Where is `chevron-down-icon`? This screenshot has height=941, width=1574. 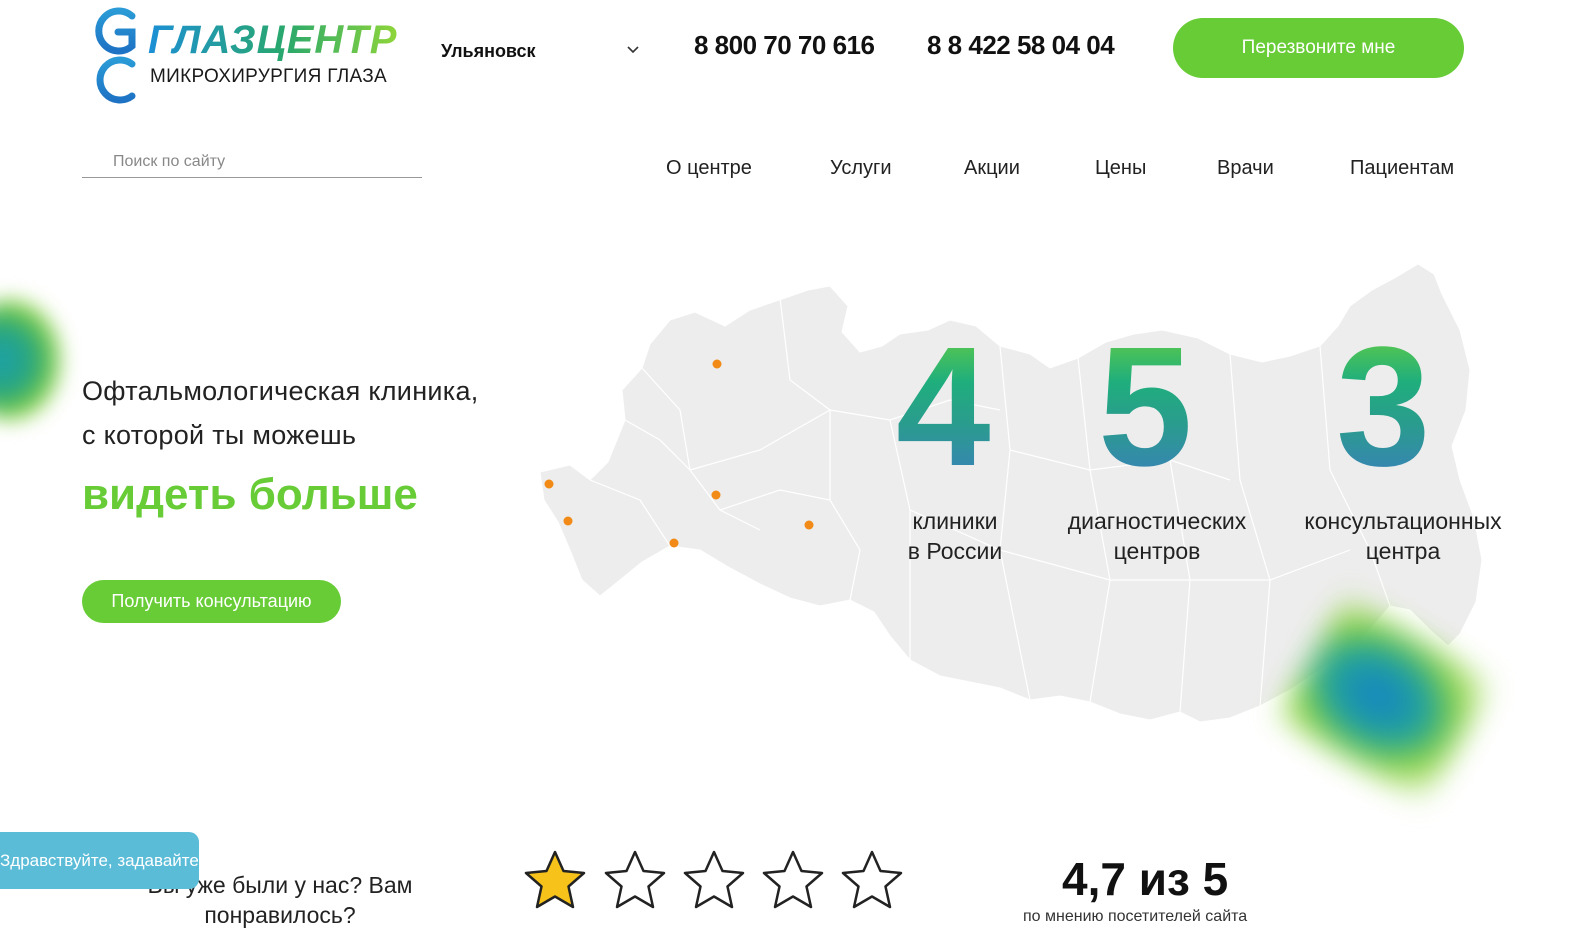
chevron-down-icon is located at coordinates (633, 50).